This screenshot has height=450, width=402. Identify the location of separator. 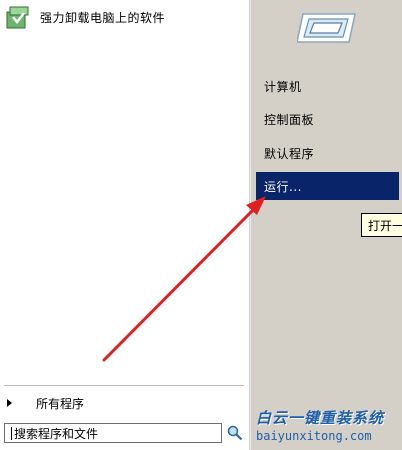
(124, 385).